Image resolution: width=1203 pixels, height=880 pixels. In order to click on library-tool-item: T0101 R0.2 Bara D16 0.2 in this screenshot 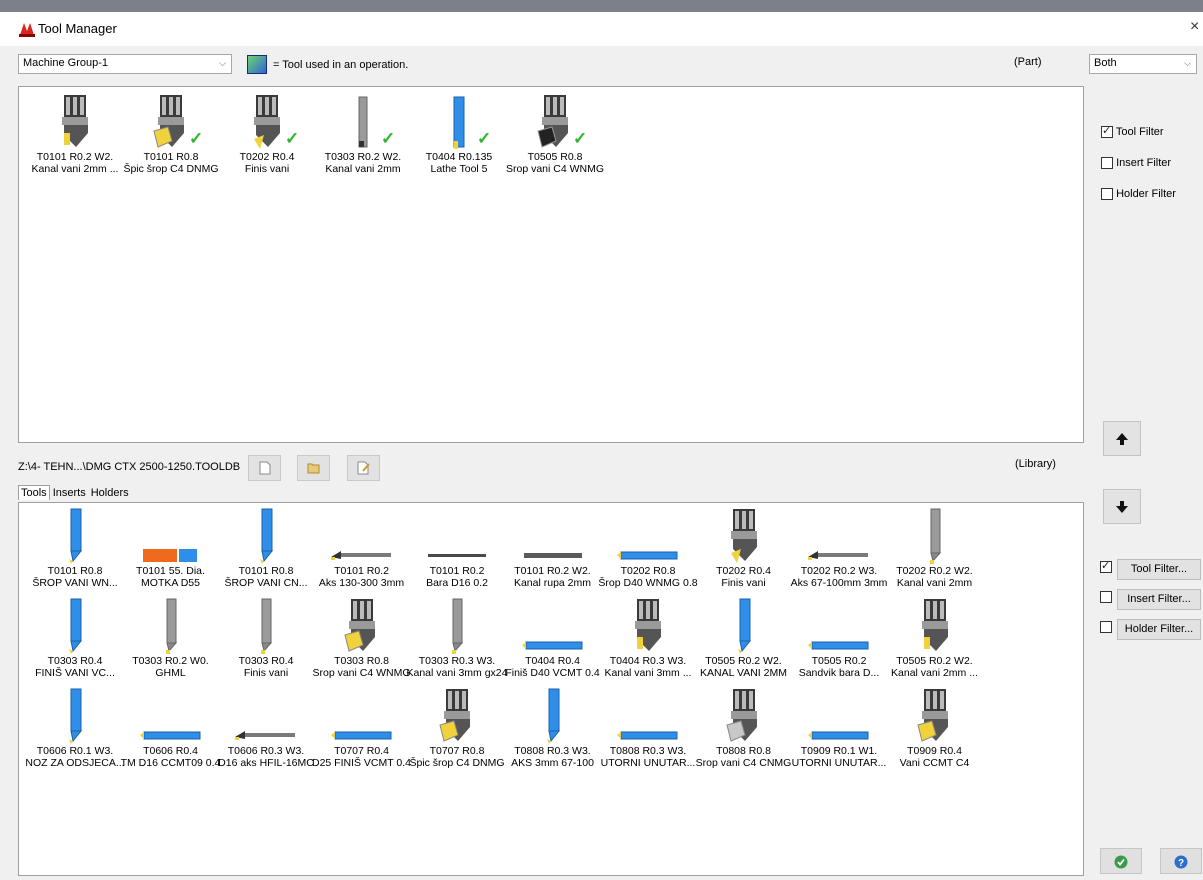, I will do `click(457, 548)`.